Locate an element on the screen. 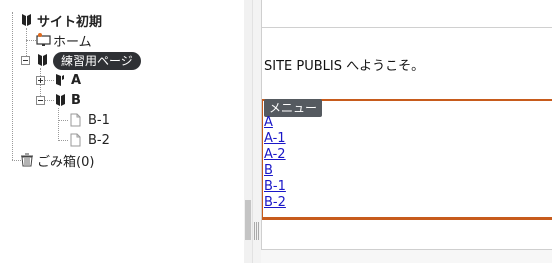 The height and width of the screenshot is (263, 552). tree-node-label: ホーム is located at coordinates (72, 42).